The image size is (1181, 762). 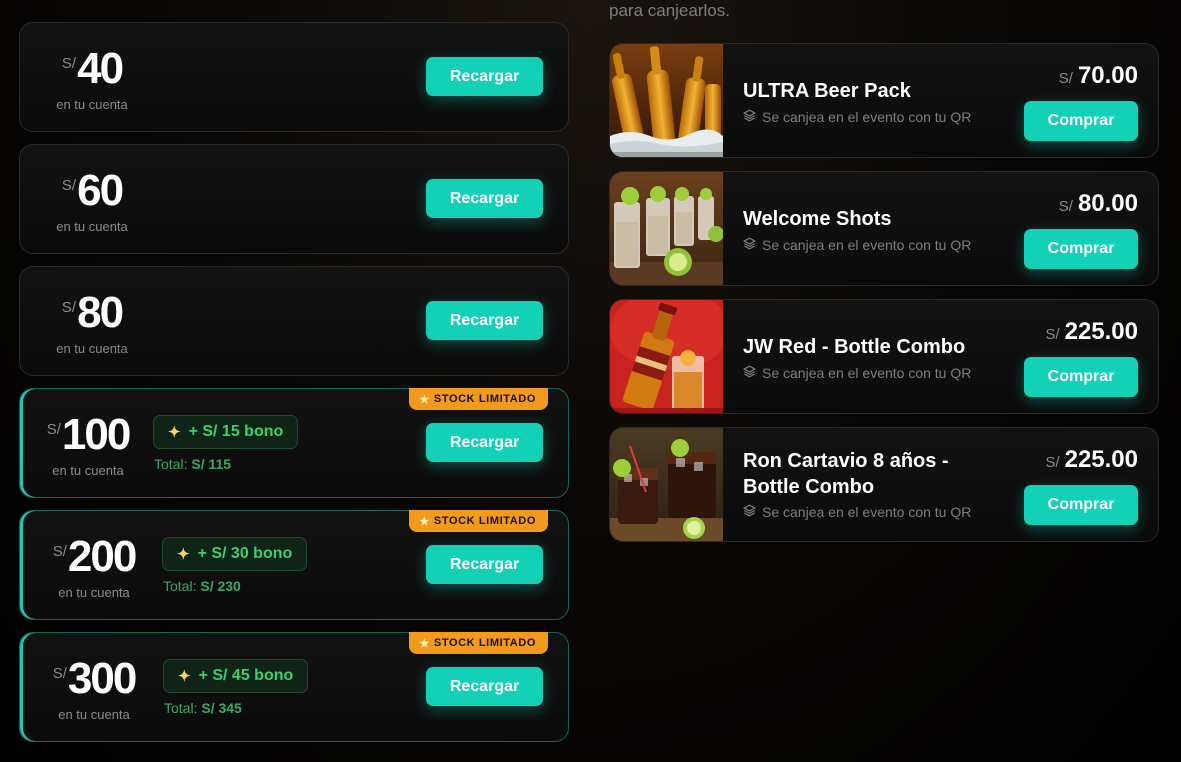 I want to click on recharge-amount: 40, so click(x=100, y=68).